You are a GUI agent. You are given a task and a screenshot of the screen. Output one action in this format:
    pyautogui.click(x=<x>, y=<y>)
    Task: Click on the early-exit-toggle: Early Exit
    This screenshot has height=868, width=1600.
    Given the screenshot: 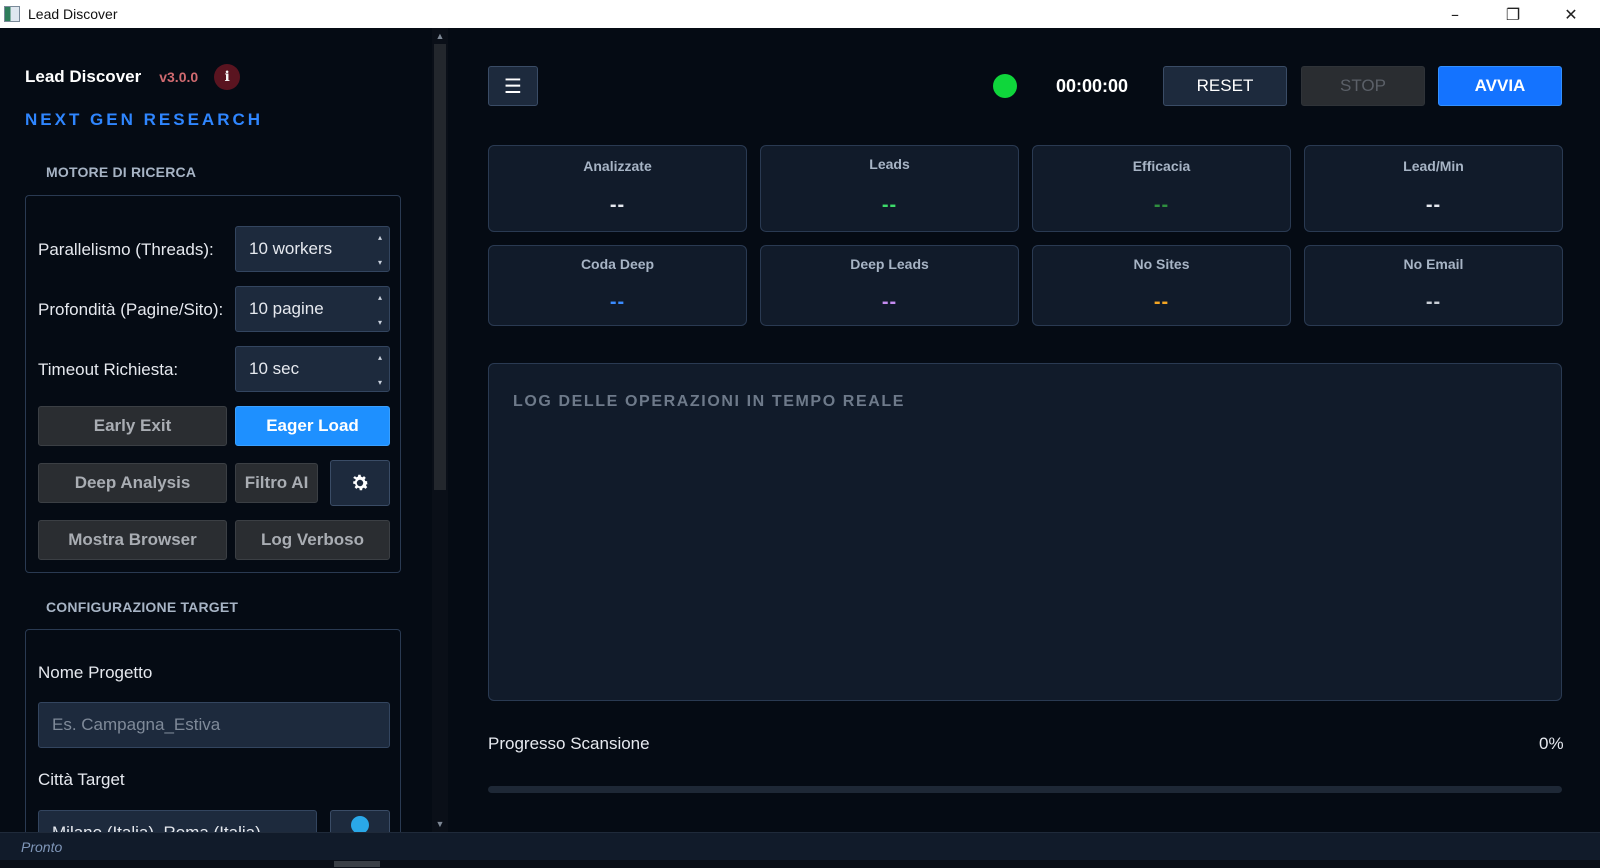 What is the action you would take?
    pyautogui.click(x=132, y=426)
    